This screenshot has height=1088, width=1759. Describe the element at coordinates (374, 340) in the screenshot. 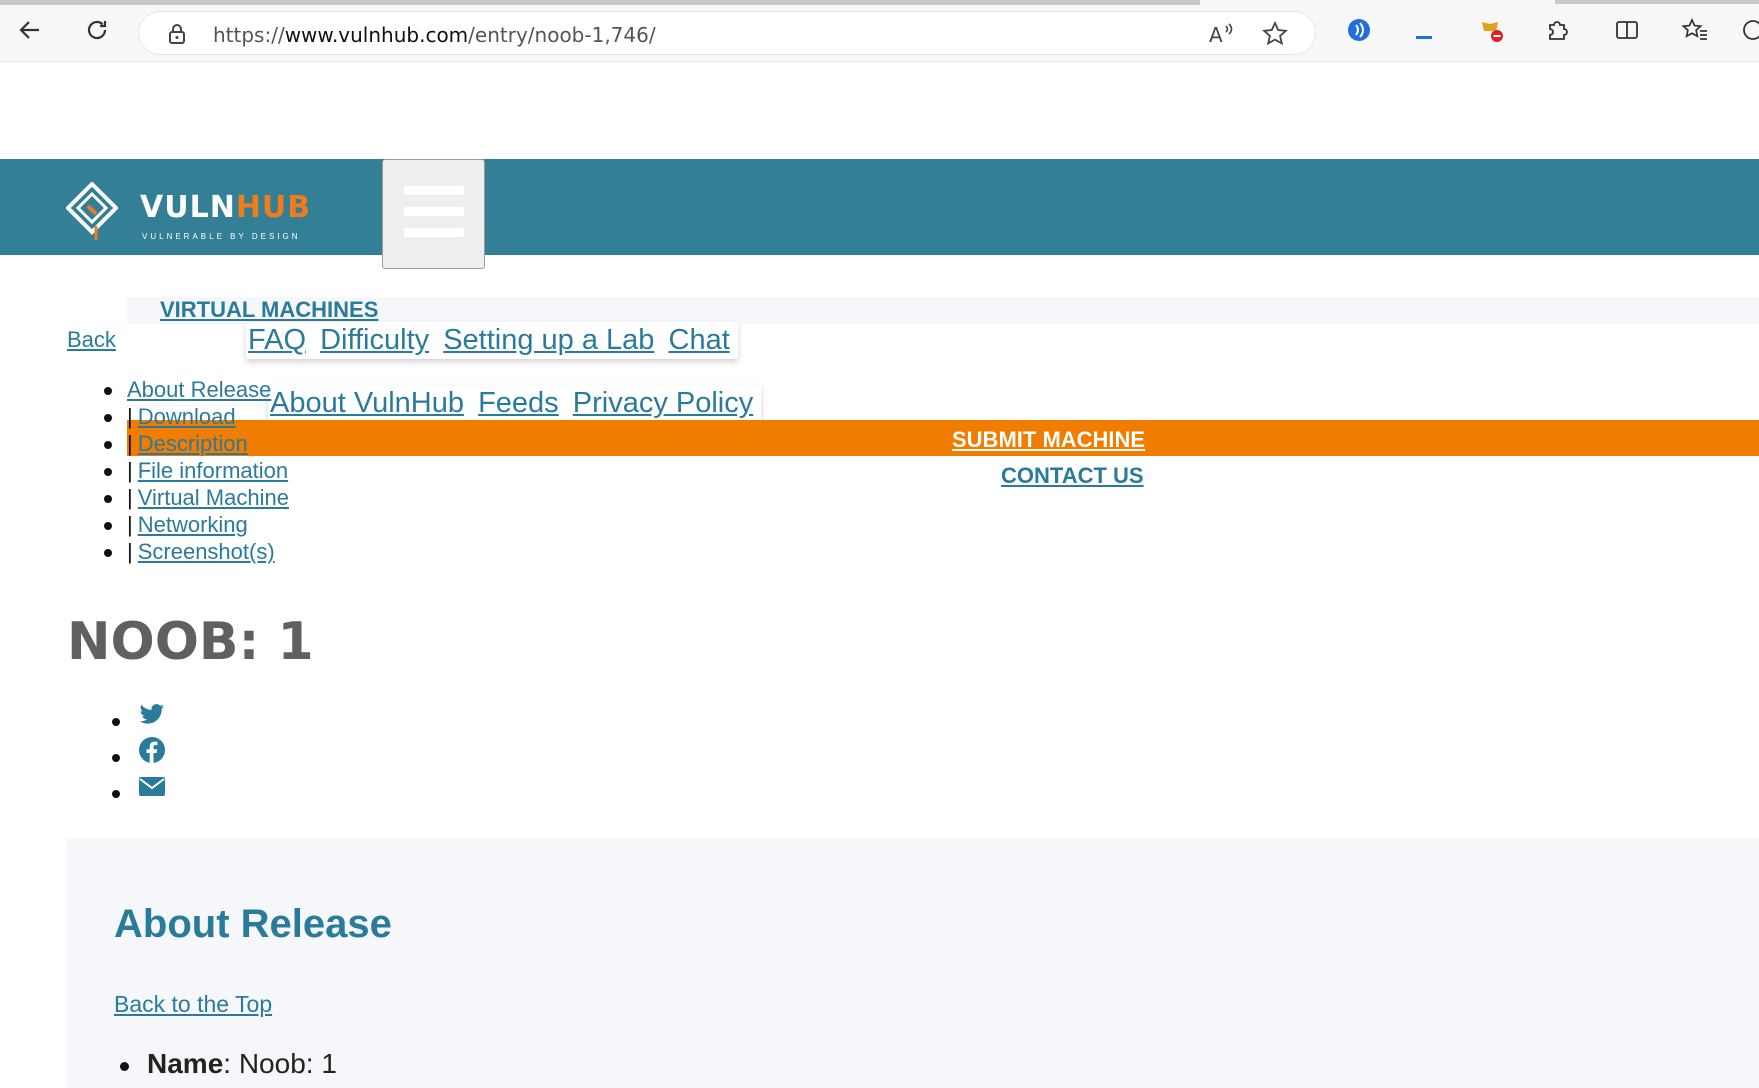

I see `nav-difficulty: Difficulty` at that location.